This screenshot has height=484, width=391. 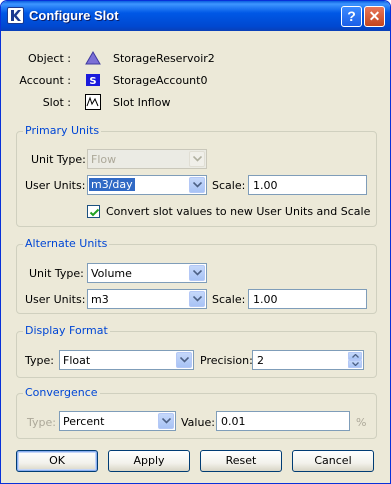 What do you see at coordinates (104, 159) in the screenshot?
I see `primary-unit-type-value: Flow` at bounding box center [104, 159].